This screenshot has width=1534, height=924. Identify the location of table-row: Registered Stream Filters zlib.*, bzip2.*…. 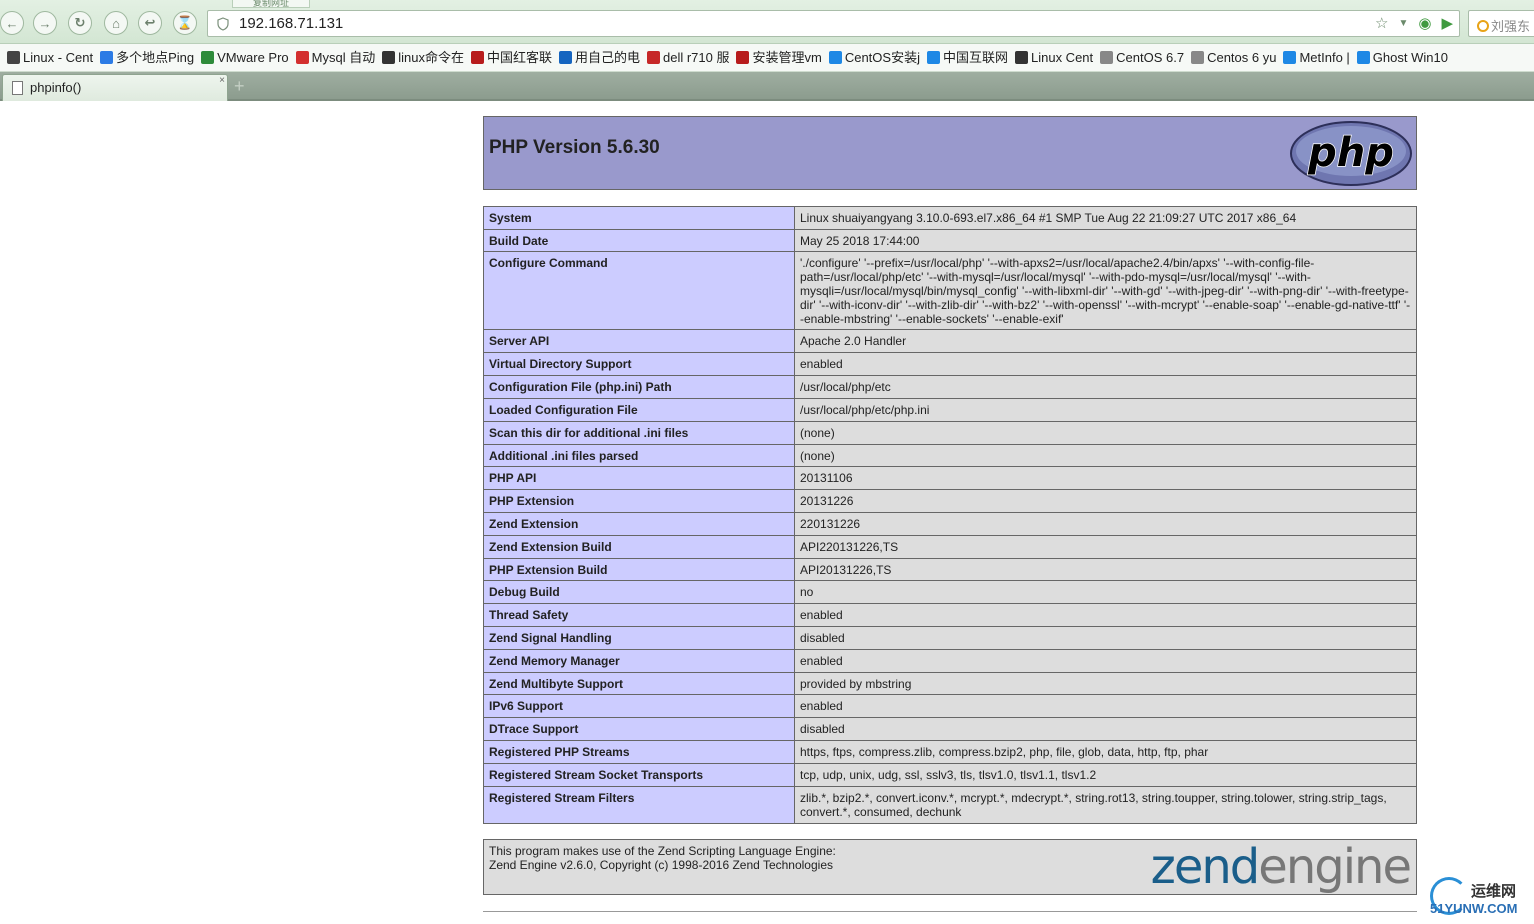
(950, 805).